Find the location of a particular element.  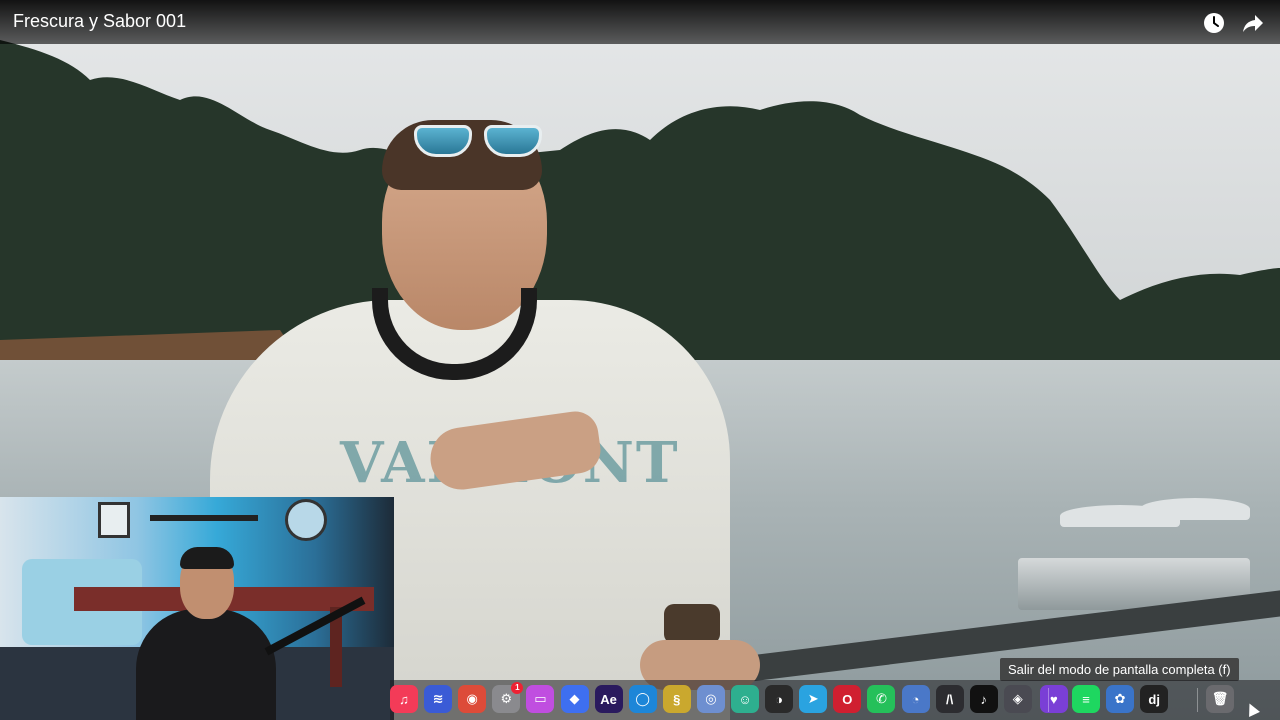

after-effects-icon: Ae is located at coordinates (608, 699).